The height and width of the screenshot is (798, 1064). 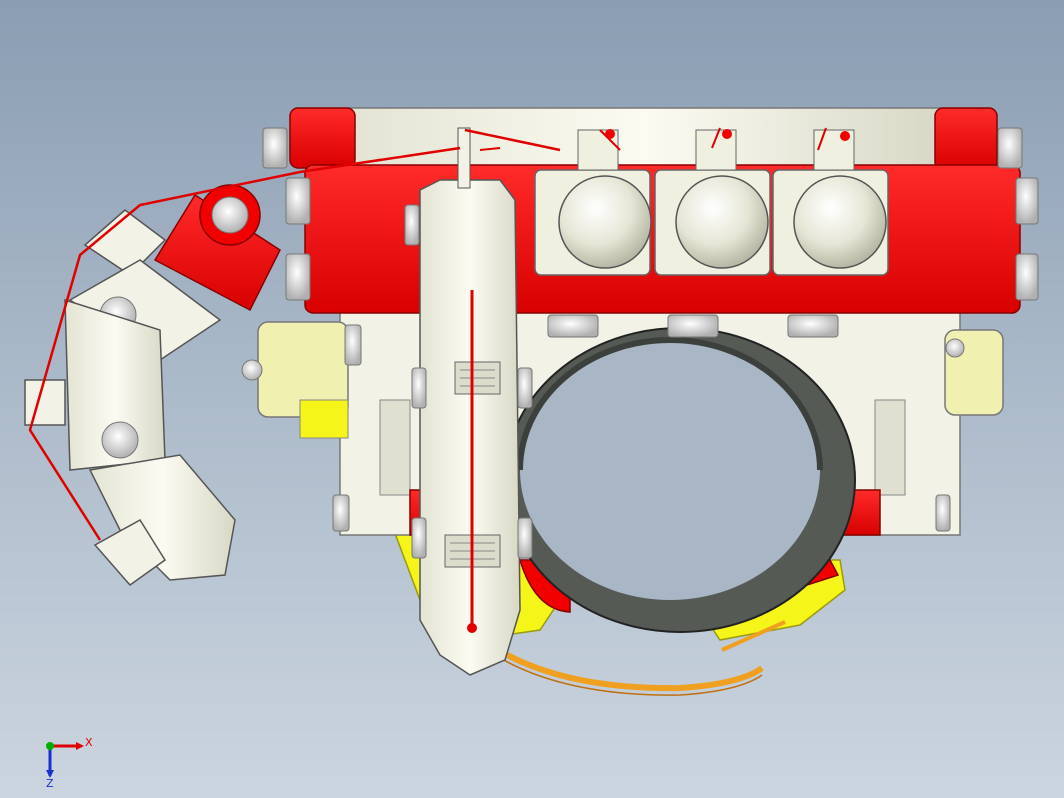 What do you see at coordinates (477, 378) in the screenshot?
I see `spring-upper` at bounding box center [477, 378].